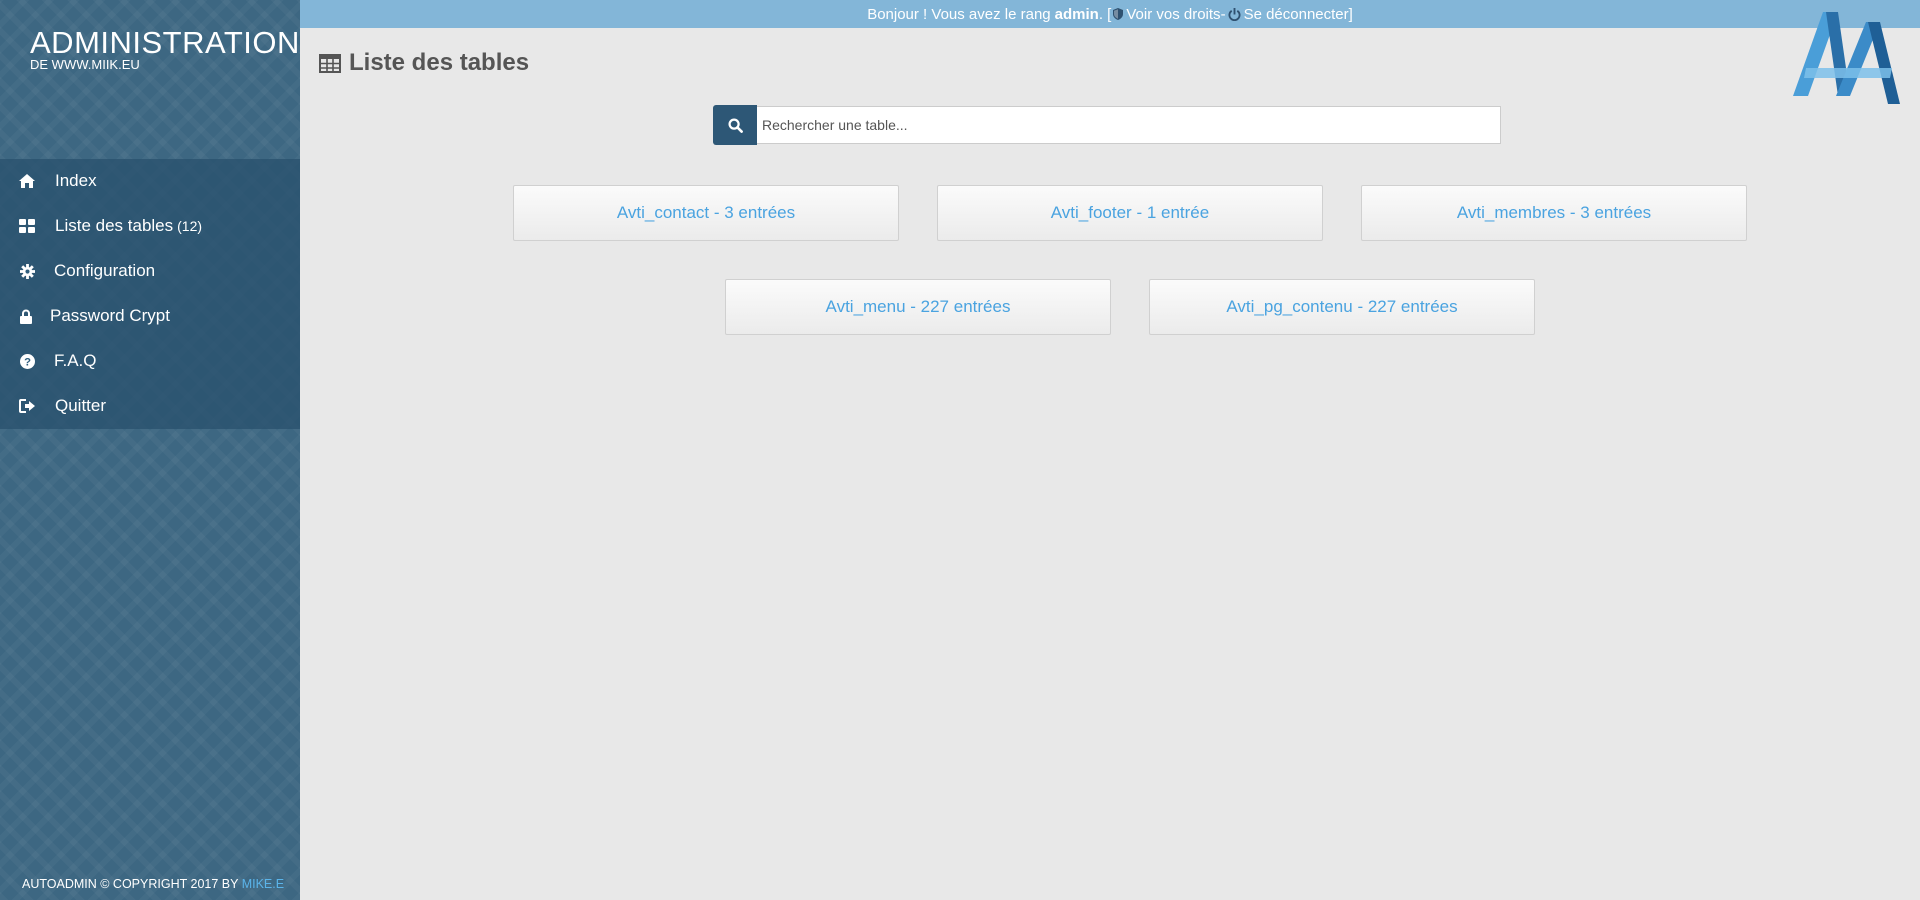 This screenshot has height=900, width=1920. What do you see at coordinates (150, 361) in the screenshot?
I see `sidebar-item-faq: ? F.A.Q` at bounding box center [150, 361].